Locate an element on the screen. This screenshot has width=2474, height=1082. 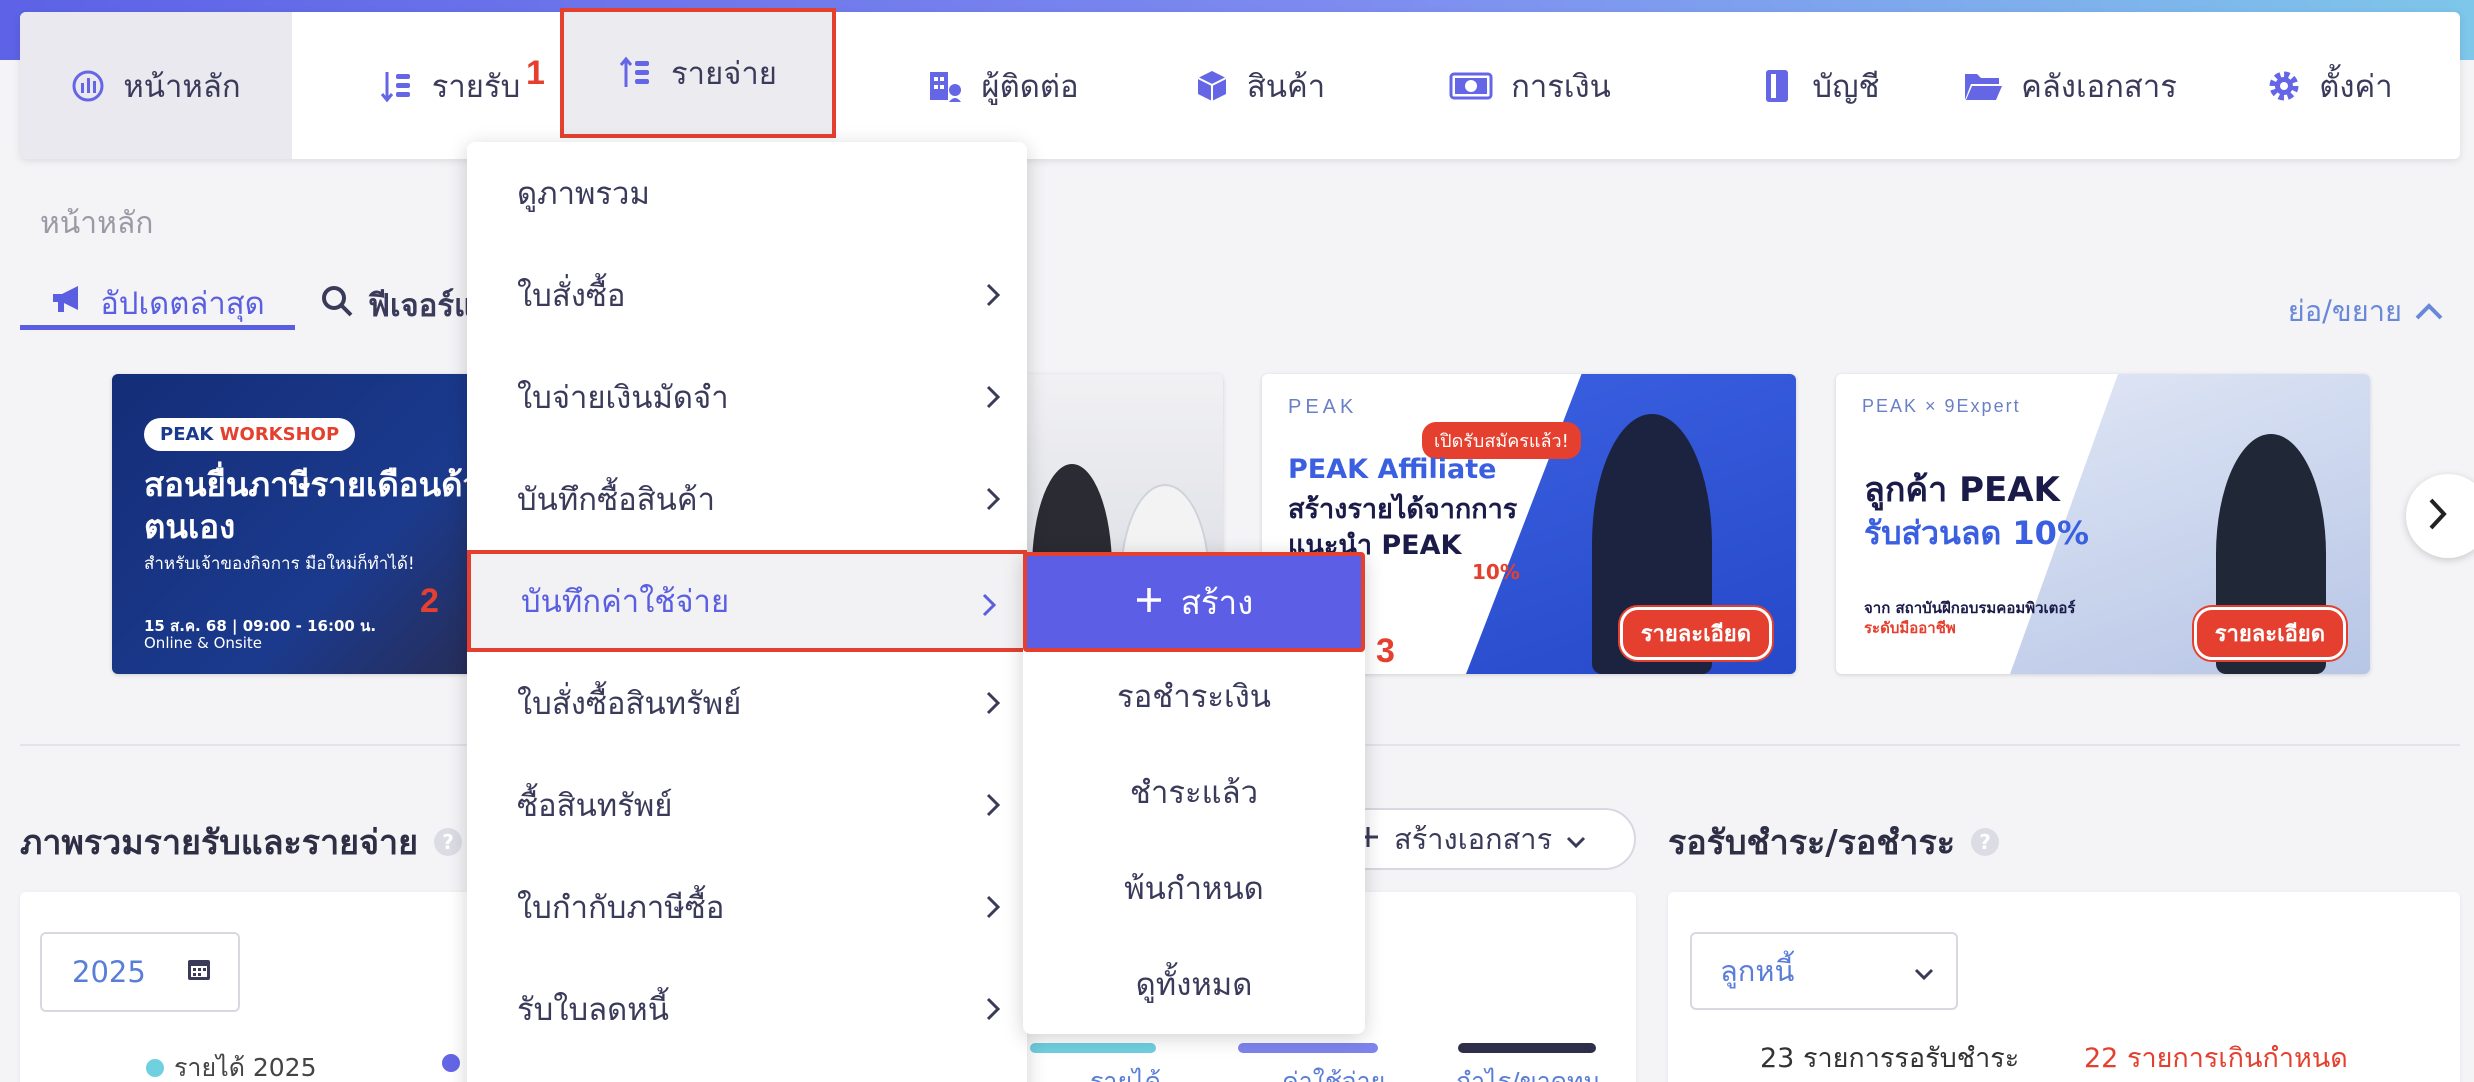
expense-icon is located at coordinates (636, 73).